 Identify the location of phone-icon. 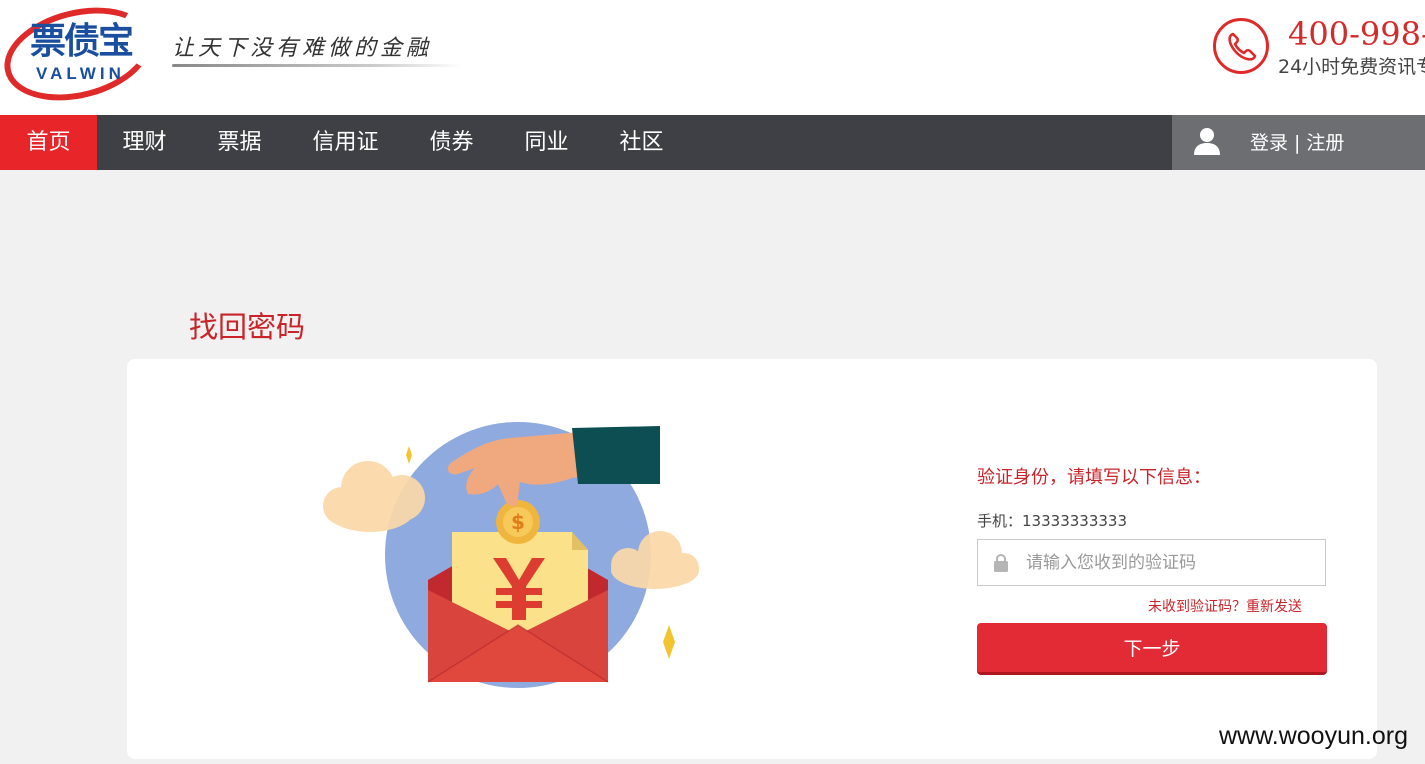
(1241, 46).